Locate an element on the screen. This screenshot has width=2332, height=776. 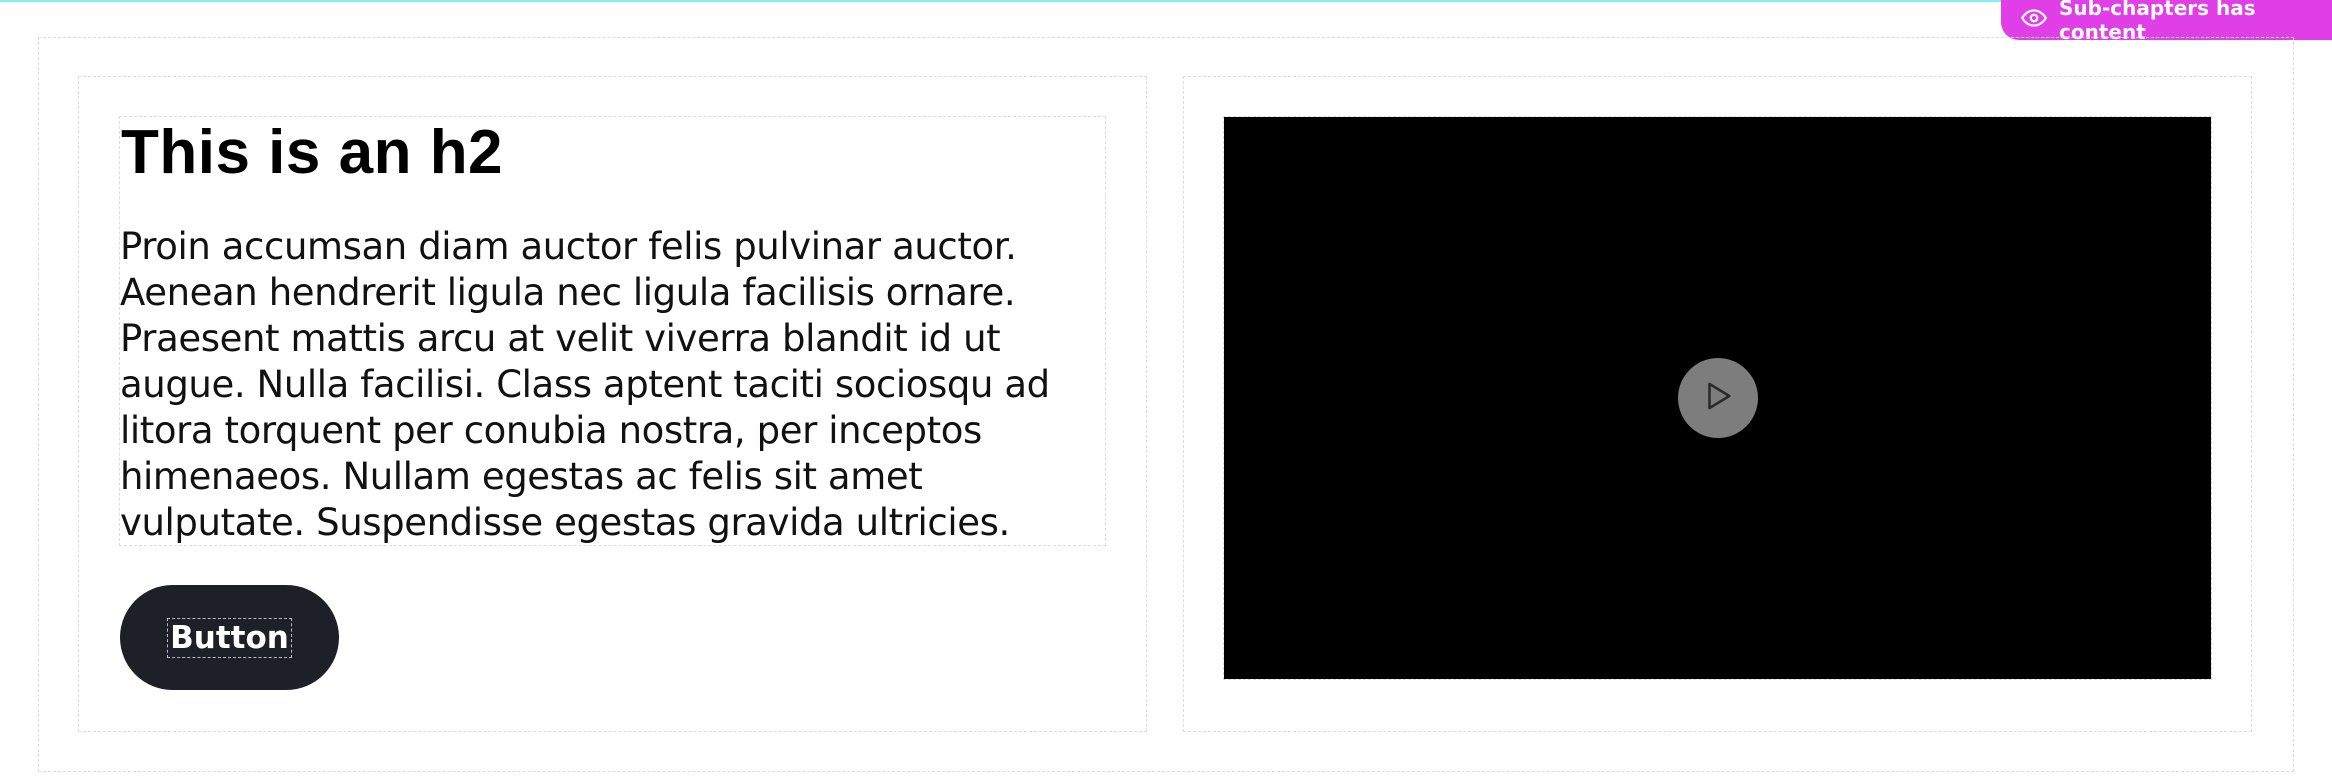
button-label: Button is located at coordinates (229, 637).